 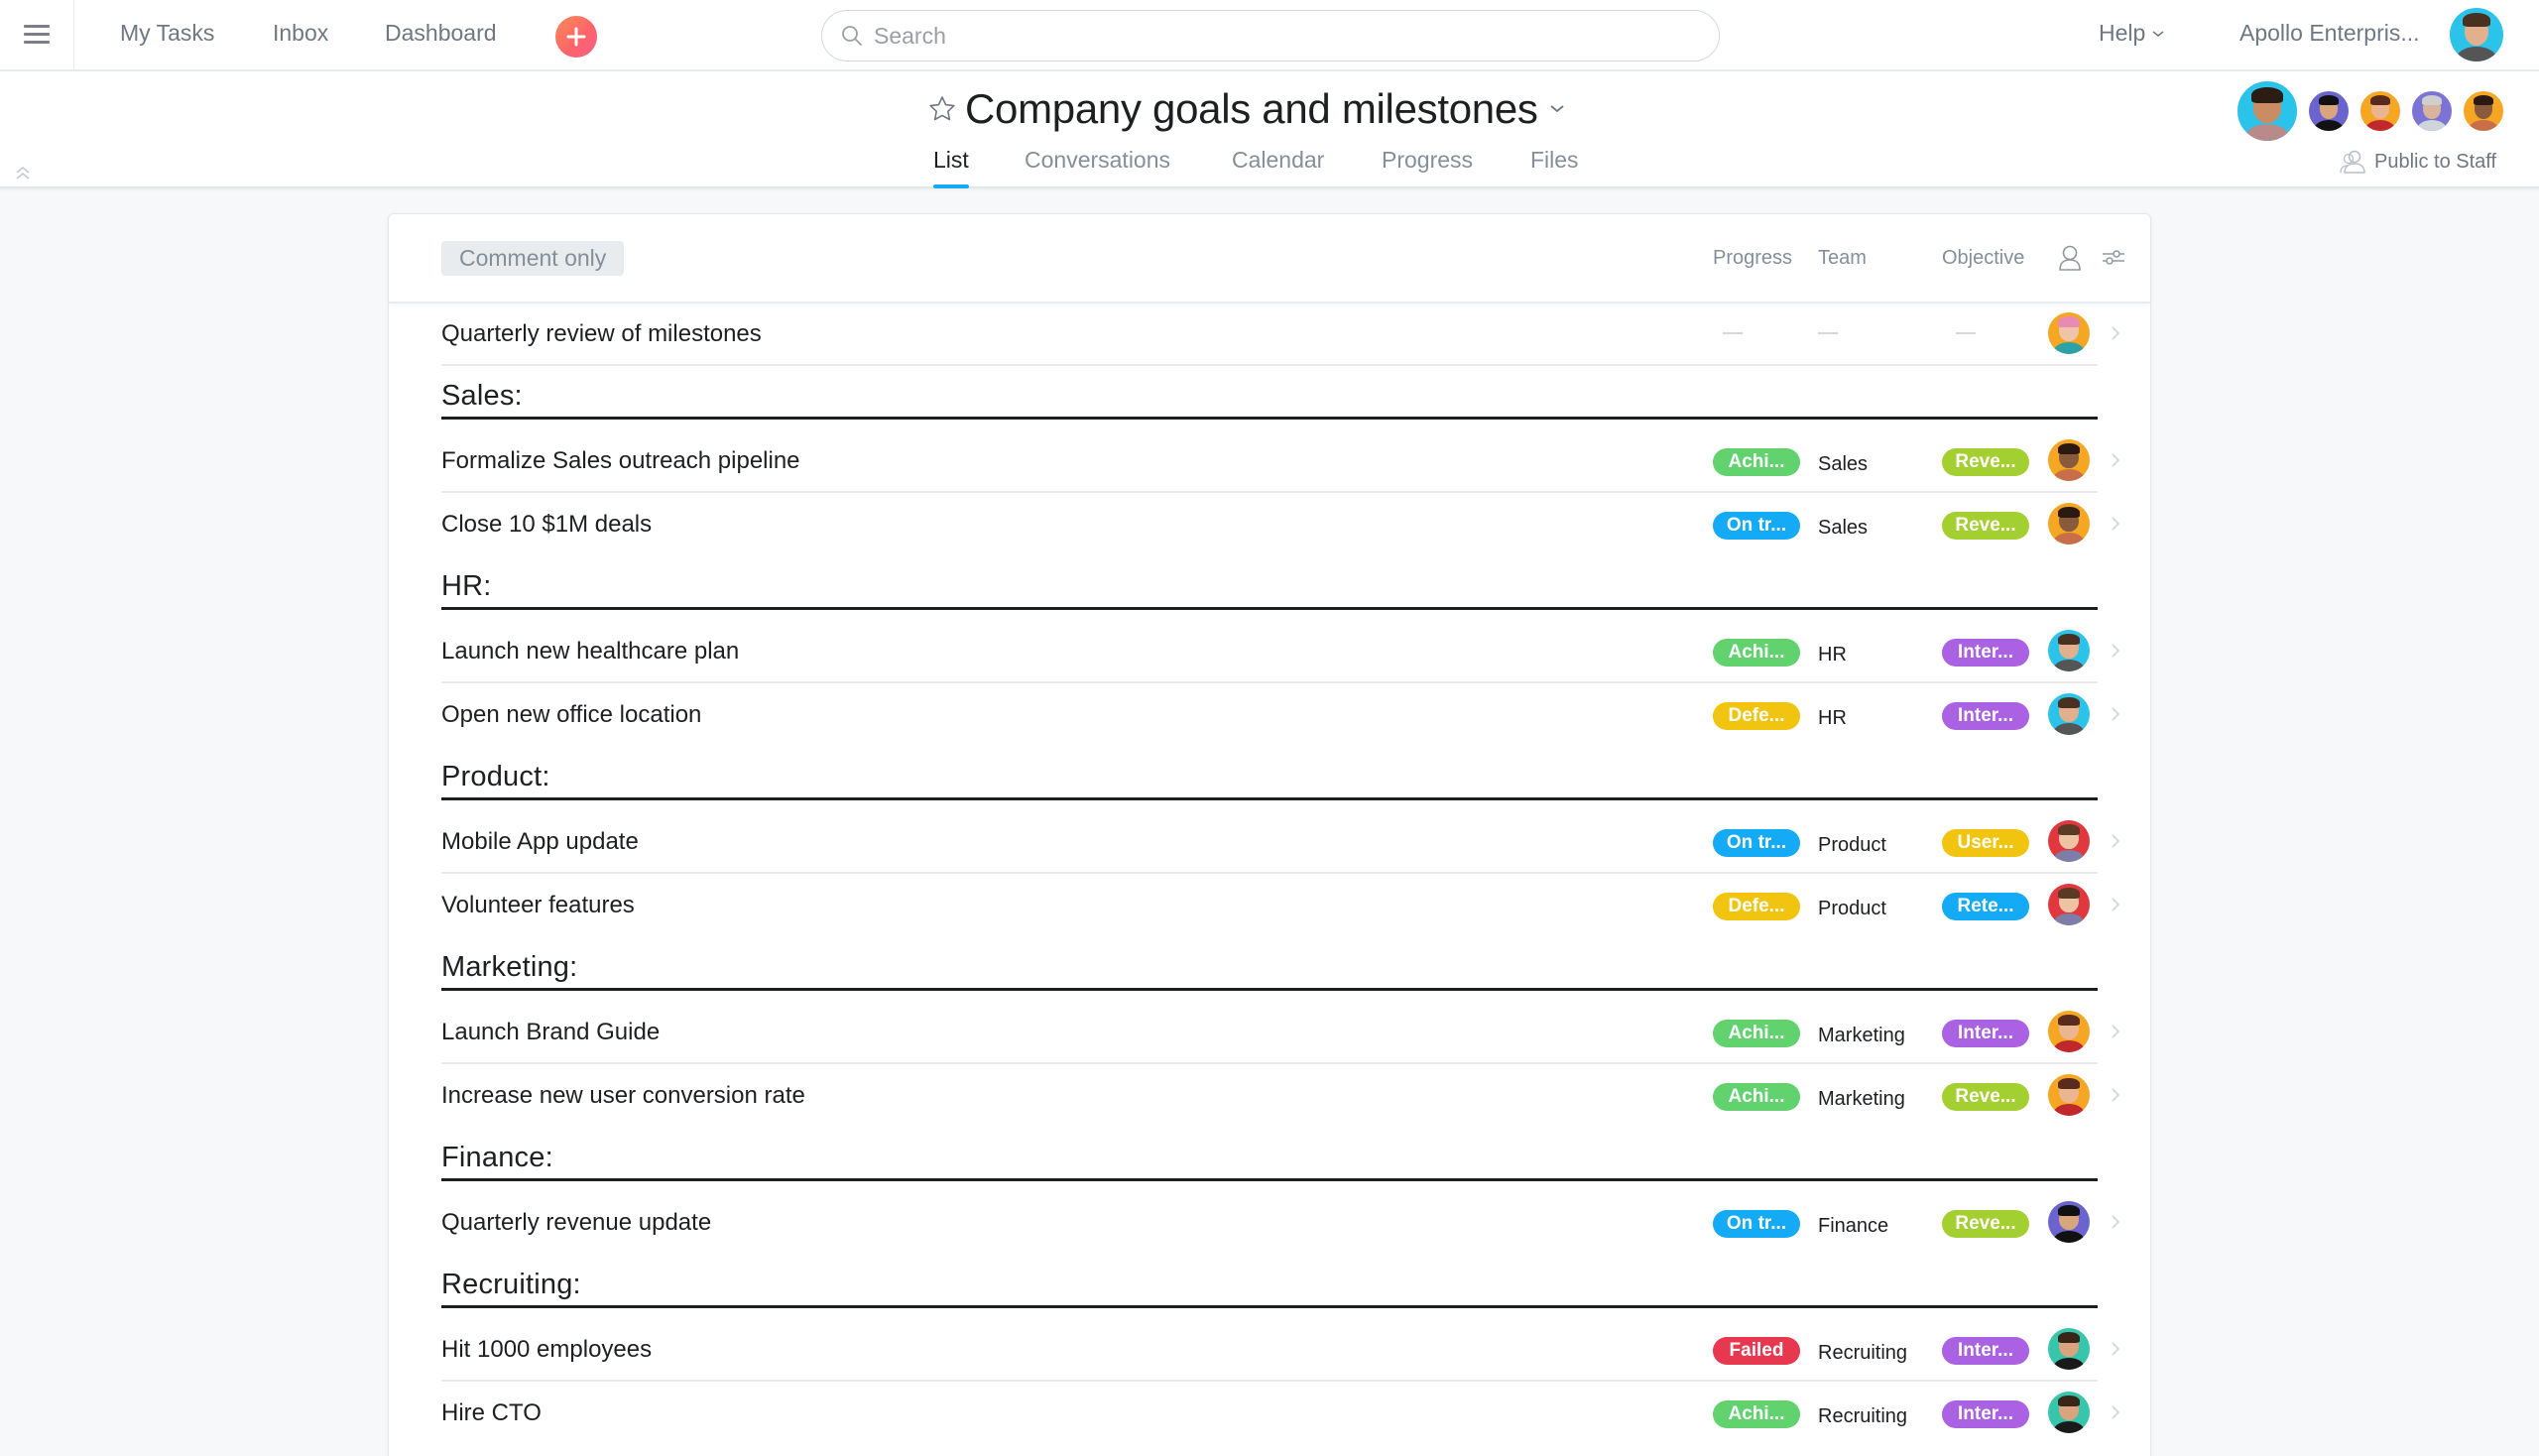 What do you see at coordinates (1269, 334) in the screenshot?
I see `task-row: Quarterly review of milestones` at bounding box center [1269, 334].